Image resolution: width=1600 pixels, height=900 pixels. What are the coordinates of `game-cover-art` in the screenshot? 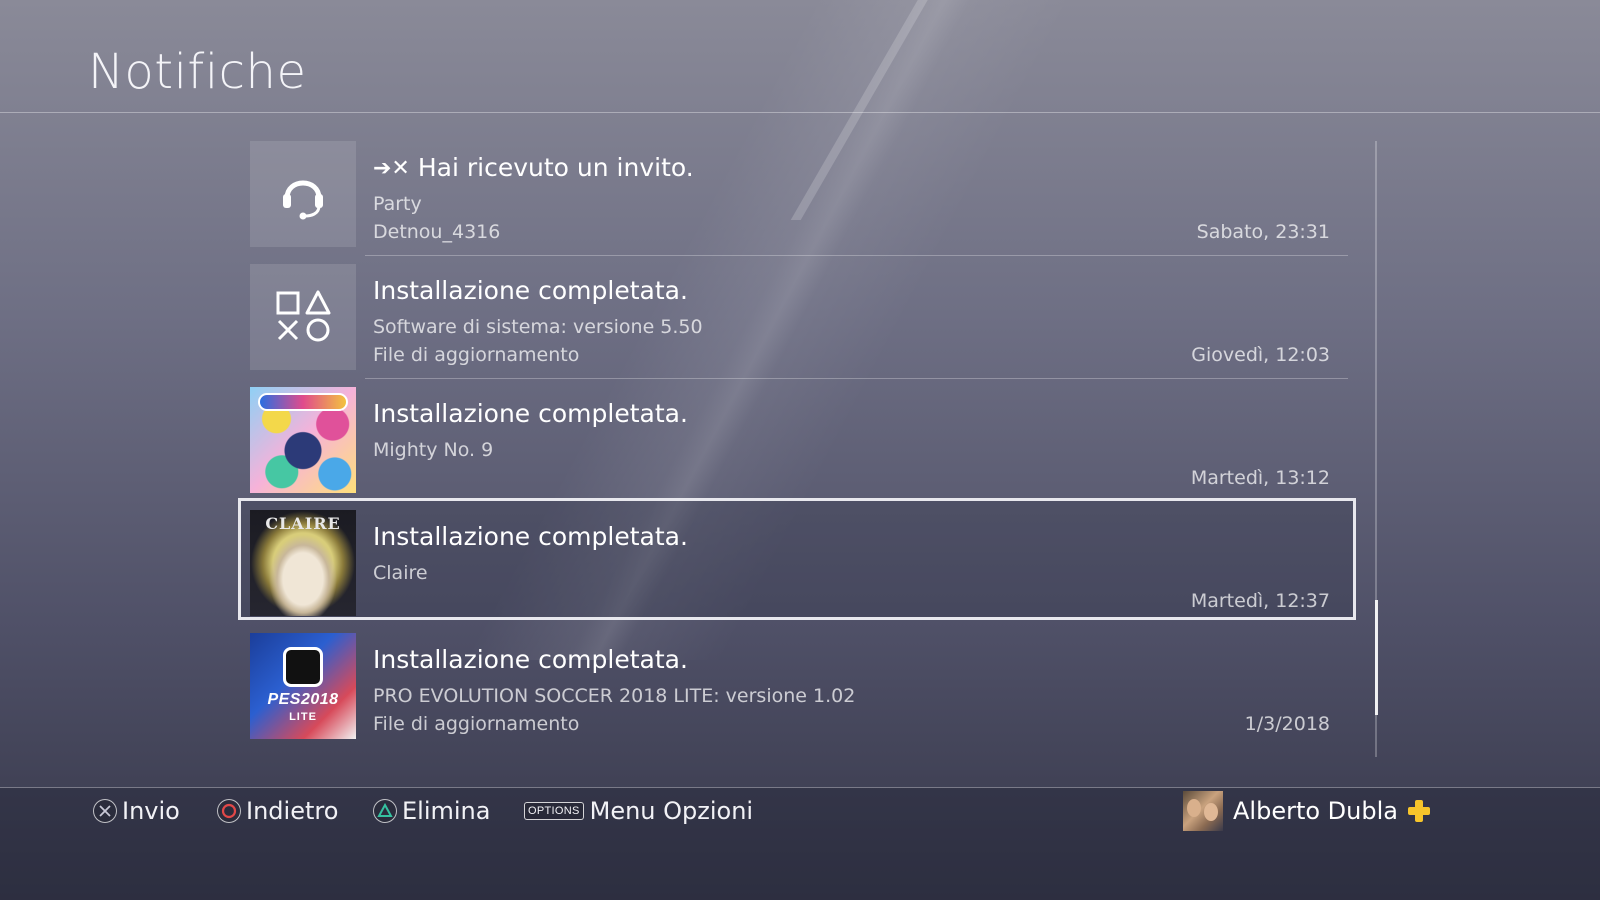 It's located at (303, 440).